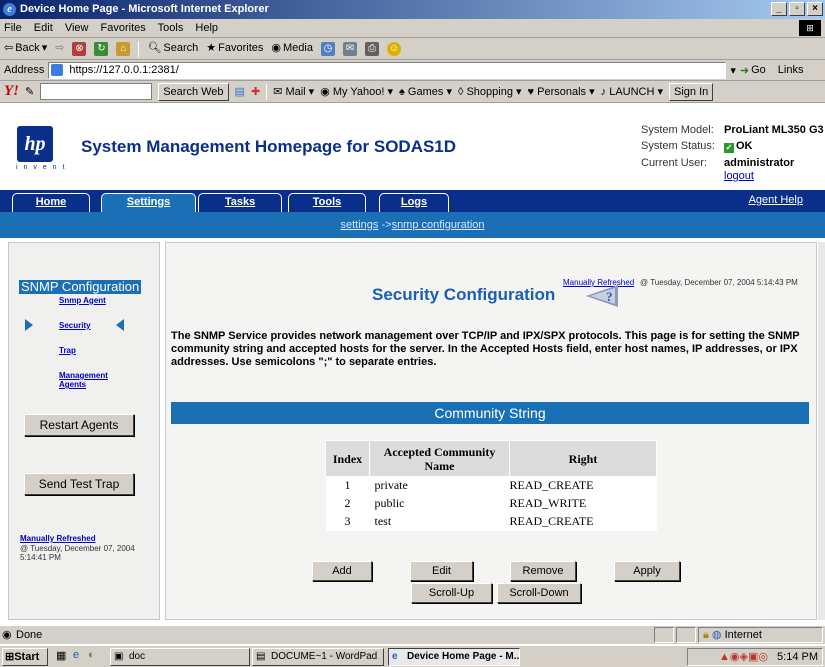 This screenshot has height=667, width=825. What do you see at coordinates (797, 9) in the screenshot?
I see `maximize-button: ▫` at bounding box center [797, 9].